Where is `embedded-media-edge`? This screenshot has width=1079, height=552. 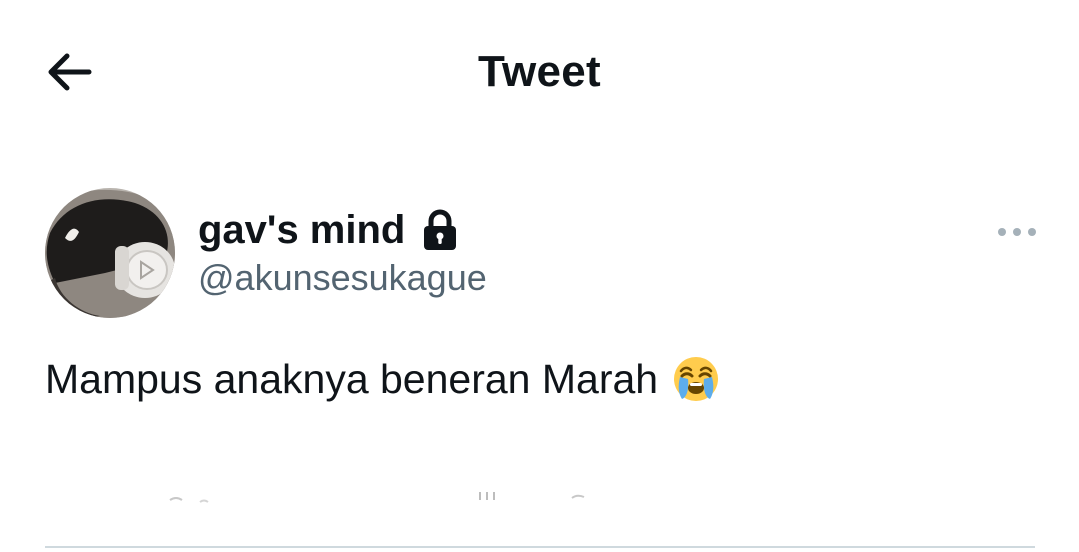
embedded-media-edge is located at coordinates (390, 498).